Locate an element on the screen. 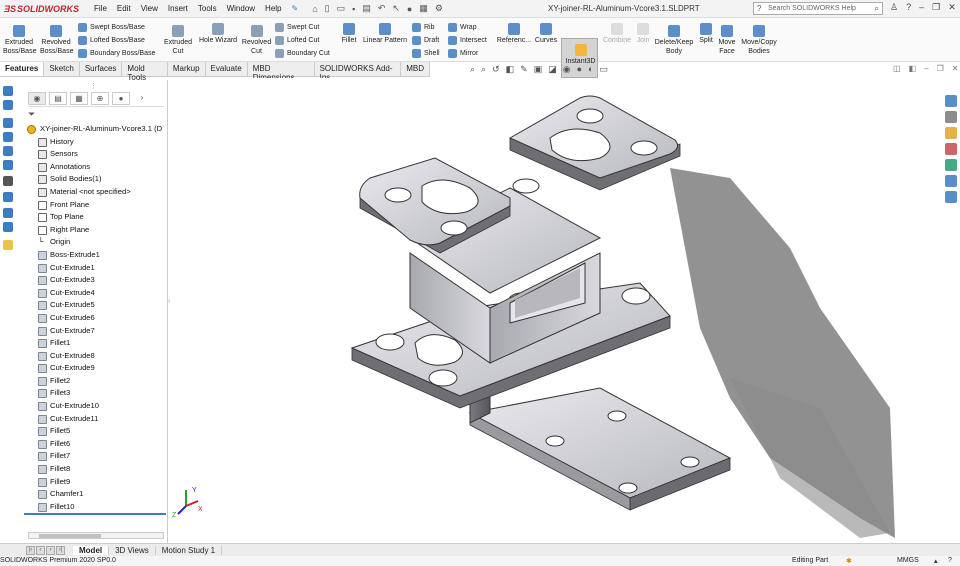 The width and height of the screenshot is (960, 566). menu-file: File is located at coordinates (100, 8).